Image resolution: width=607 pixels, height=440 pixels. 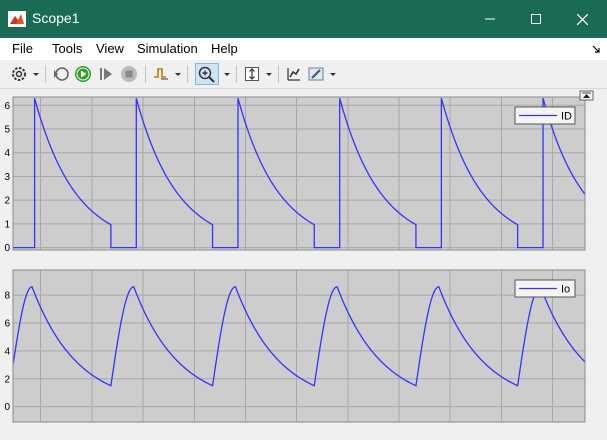 I want to click on zoom-in-button, so click(x=207, y=74).